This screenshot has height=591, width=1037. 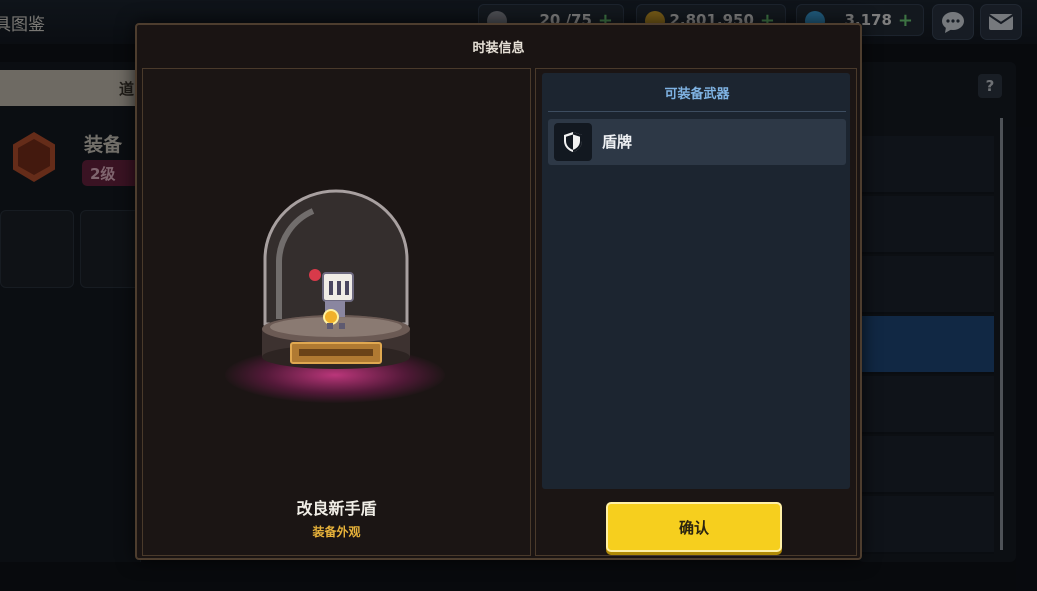 I want to click on confirm-button: 确认, so click(x=694, y=527).